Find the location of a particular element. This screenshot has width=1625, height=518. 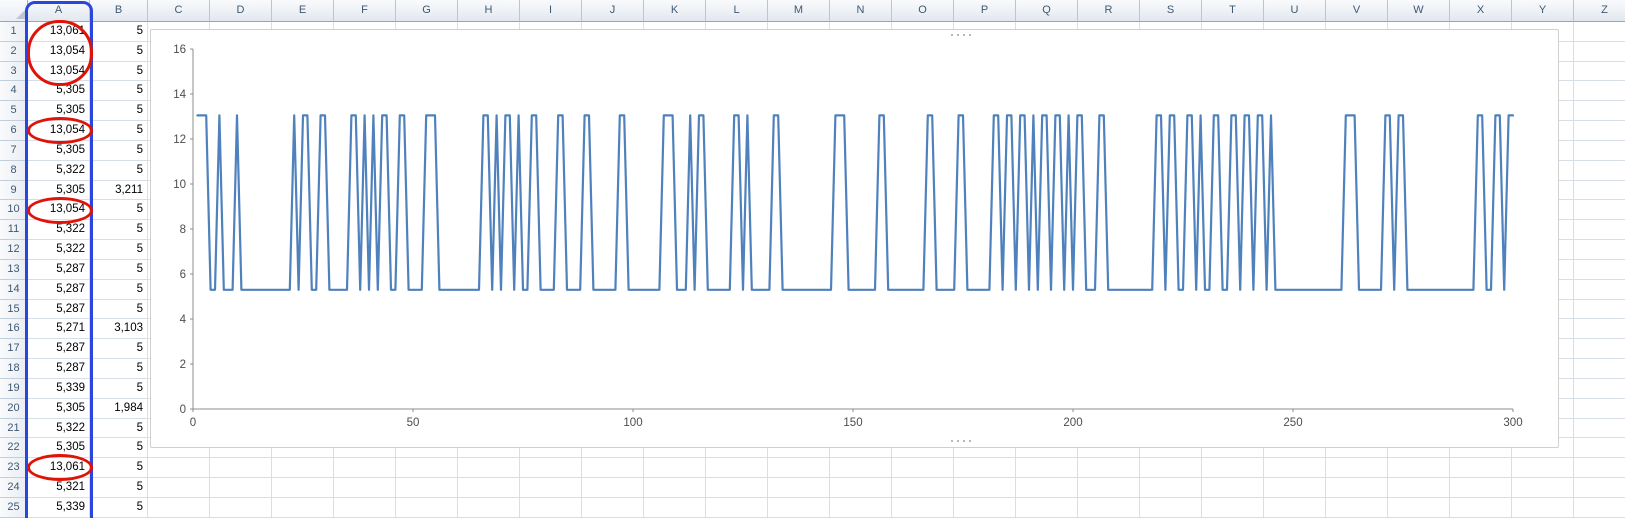

cell-f23 is located at coordinates (365, 468).